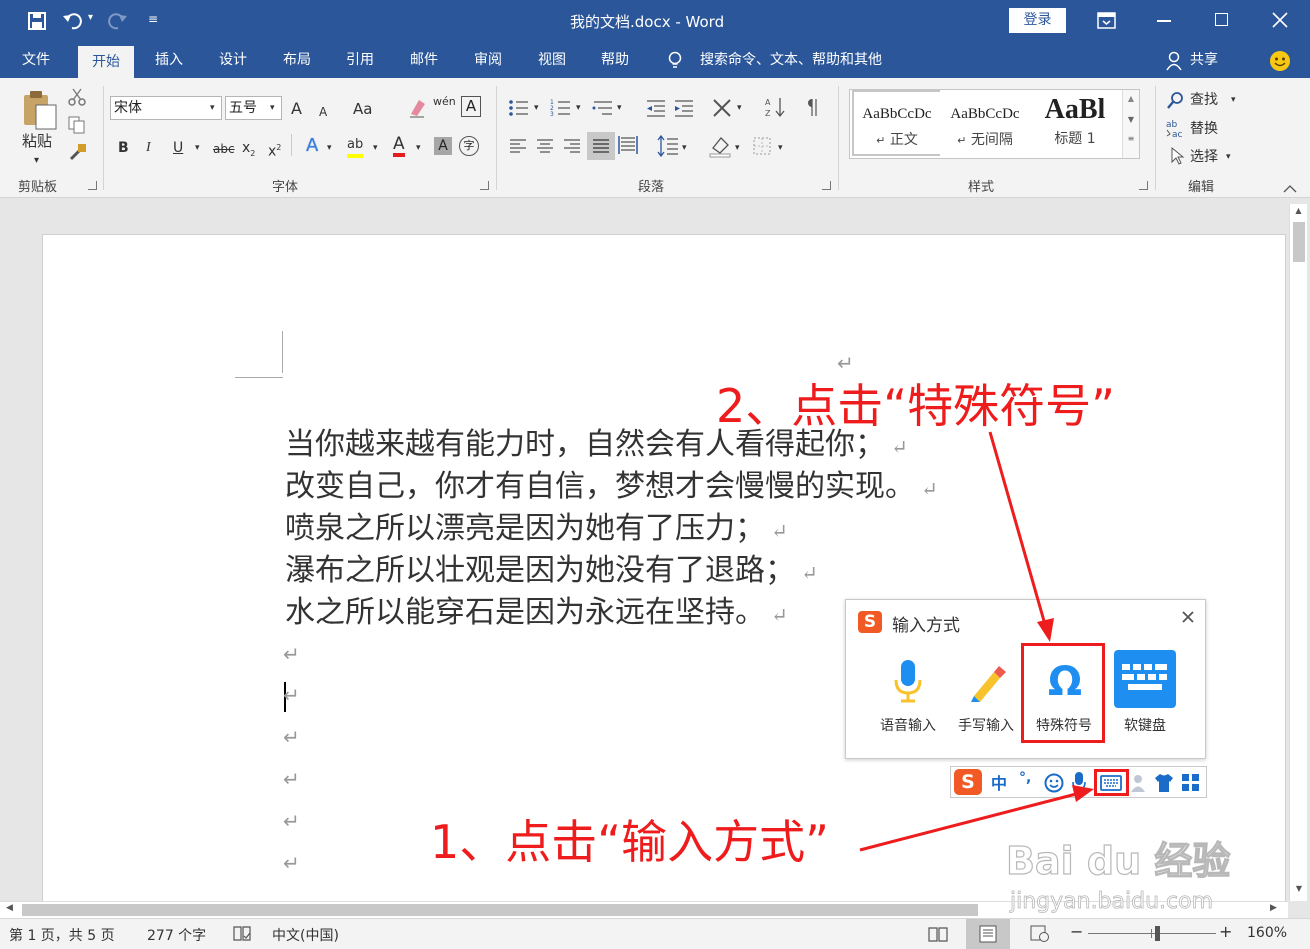  What do you see at coordinates (578, 108) in the screenshot?
I see `numbering-dropdown-icon: ▾` at bounding box center [578, 108].